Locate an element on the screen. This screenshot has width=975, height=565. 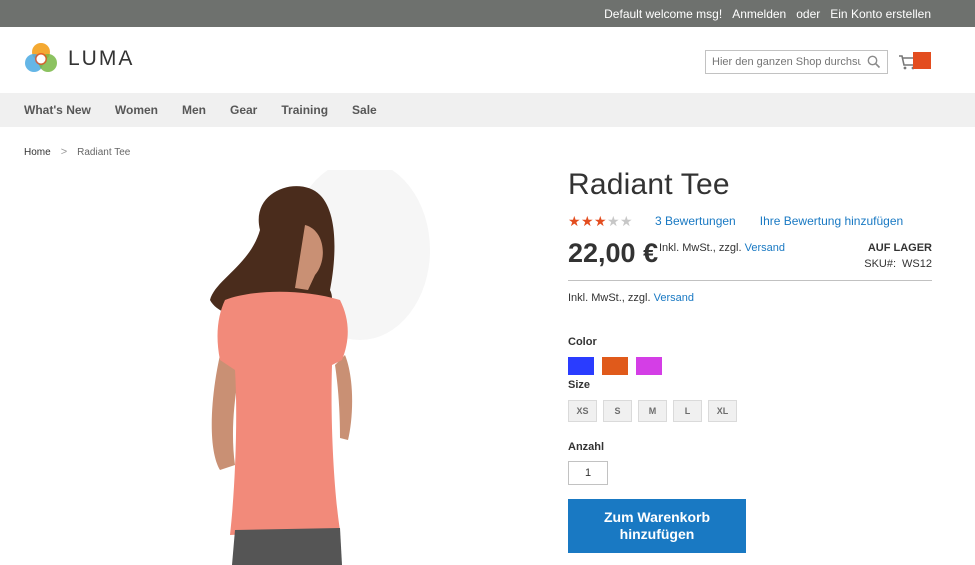
color-label: Color is located at coordinates (582, 342).